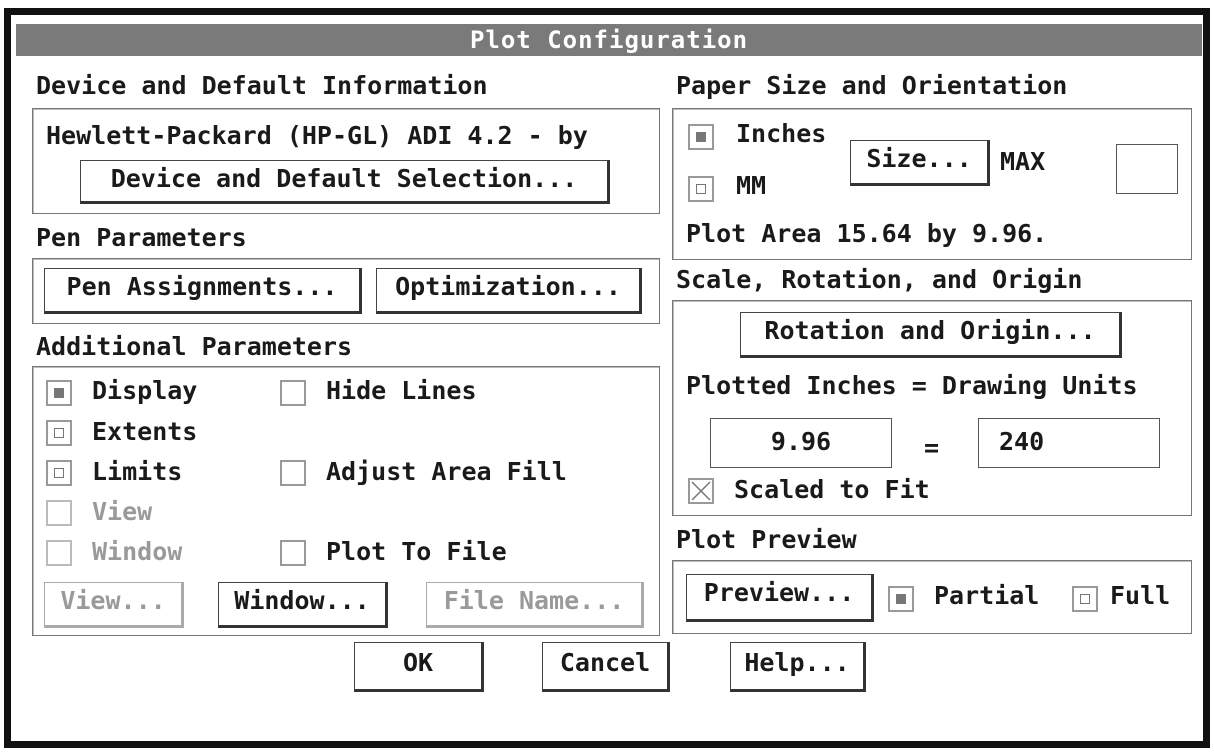 This screenshot has height=752, width=1214. What do you see at coordinates (1147, 169) in the screenshot?
I see `size-indicator` at bounding box center [1147, 169].